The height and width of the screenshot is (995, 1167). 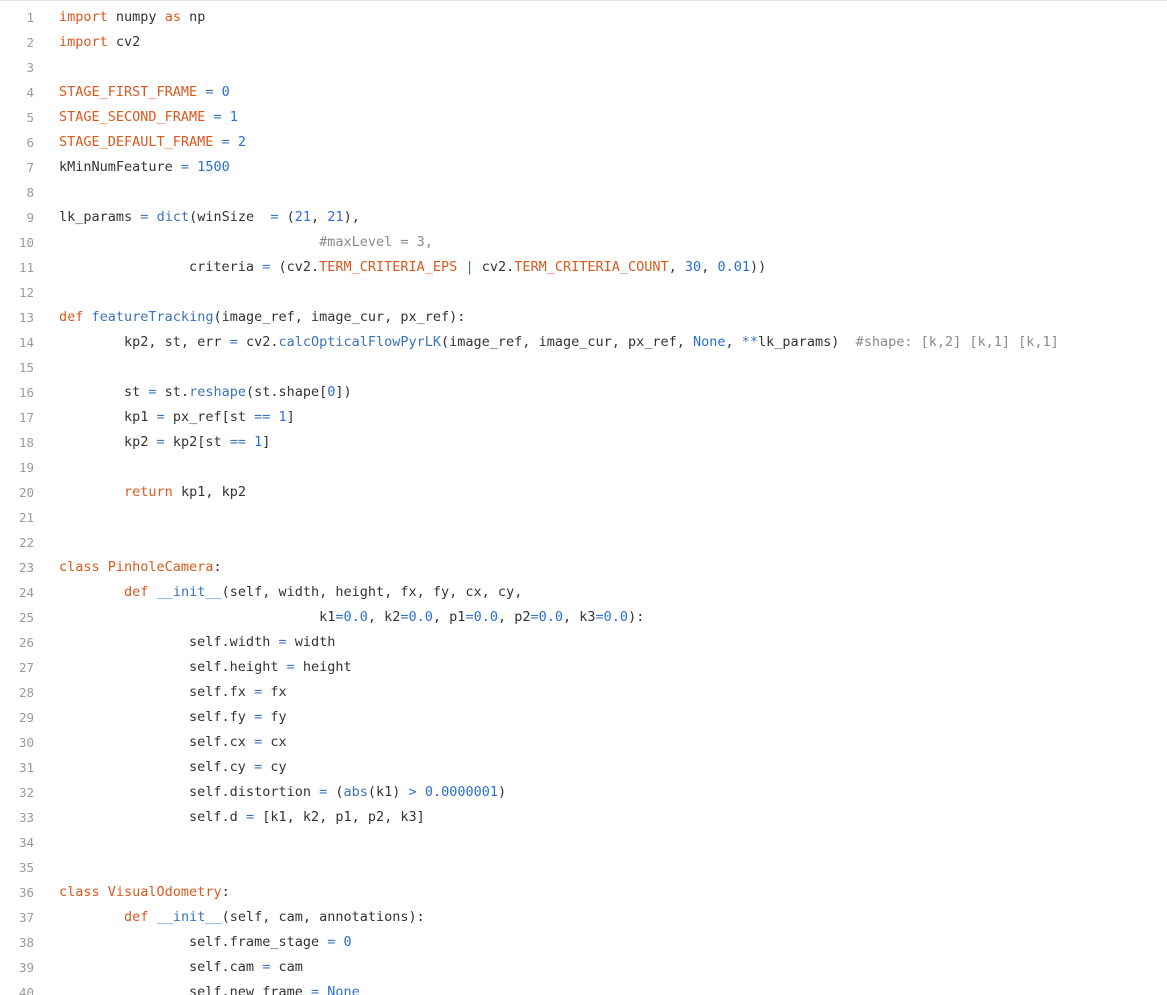 What do you see at coordinates (87, 42) in the screenshot?
I see `code-text: import cv2` at bounding box center [87, 42].